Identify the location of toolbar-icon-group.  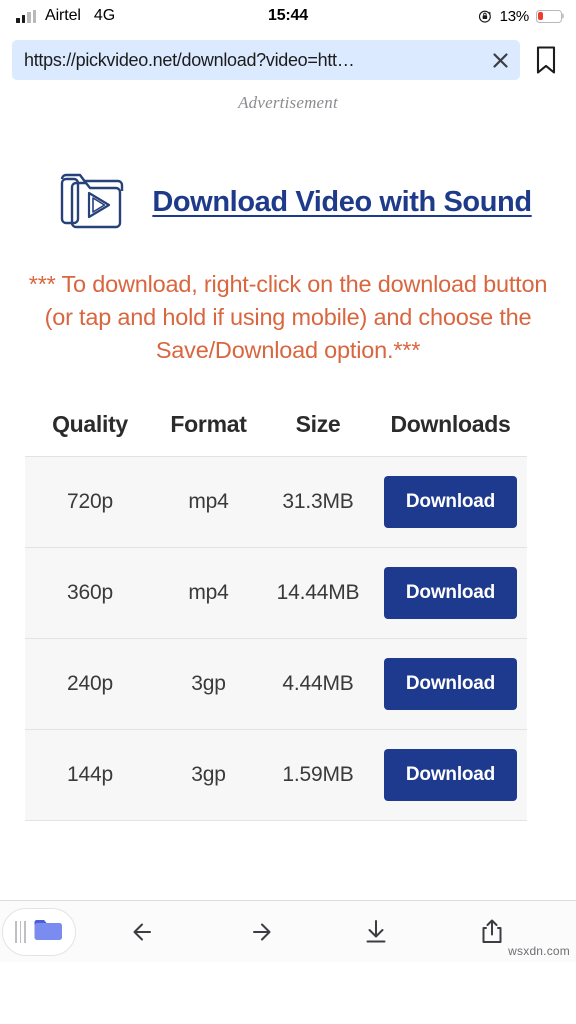
(326, 932).